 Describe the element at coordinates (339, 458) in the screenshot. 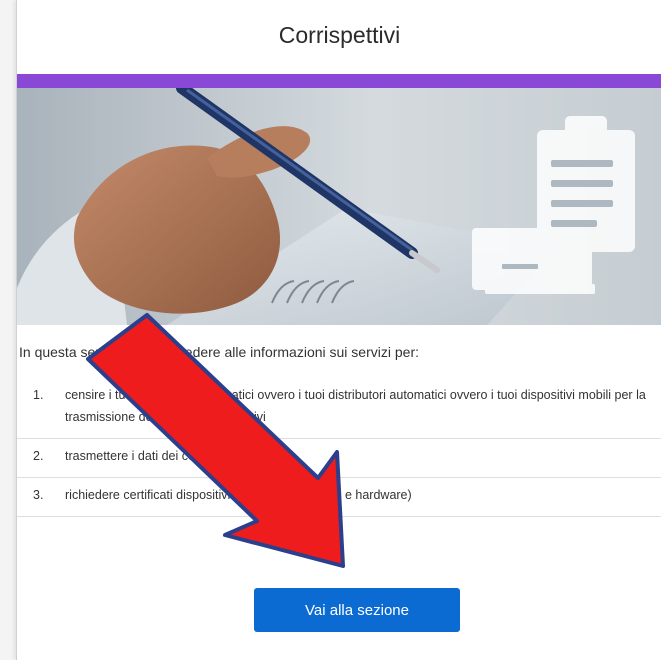

I see `list-item: 2. trasmettere i dati dei corrispettivi` at that location.